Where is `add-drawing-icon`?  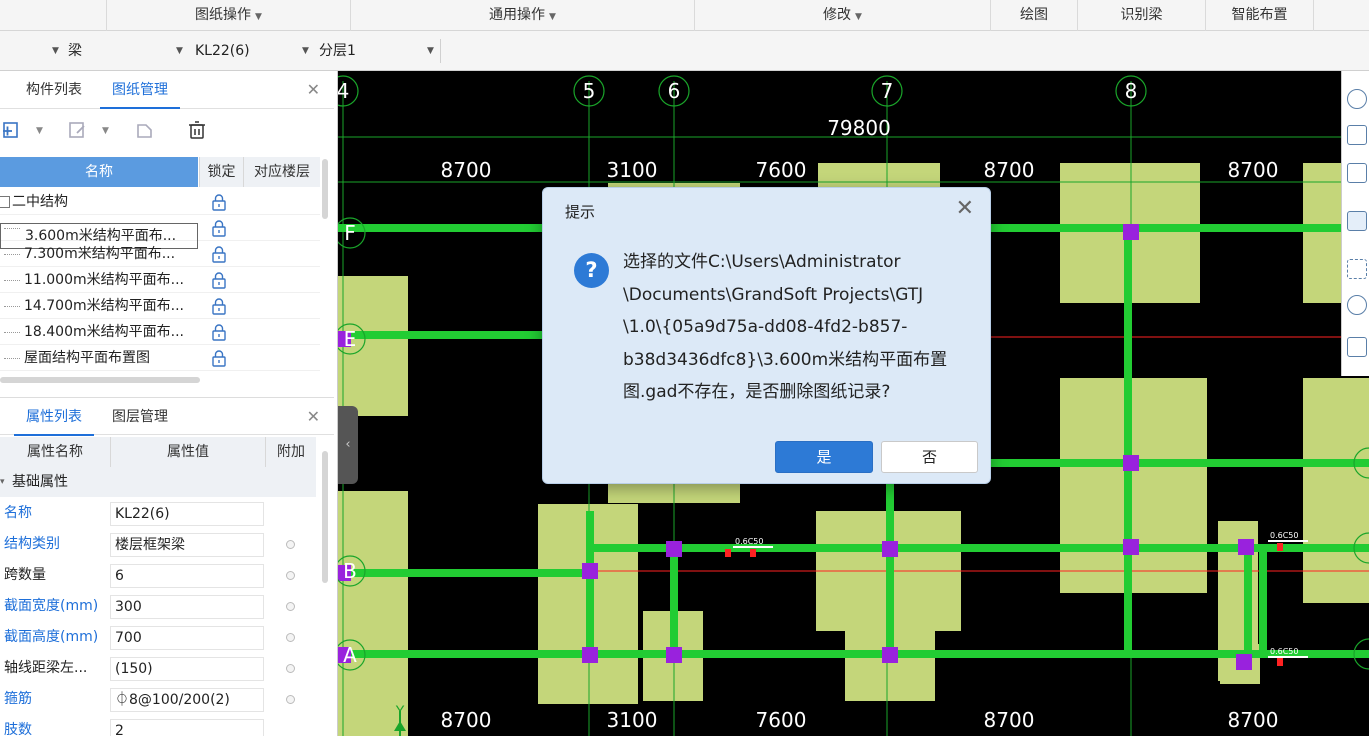 add-drawing-icon is located at coordinates (12, 131).